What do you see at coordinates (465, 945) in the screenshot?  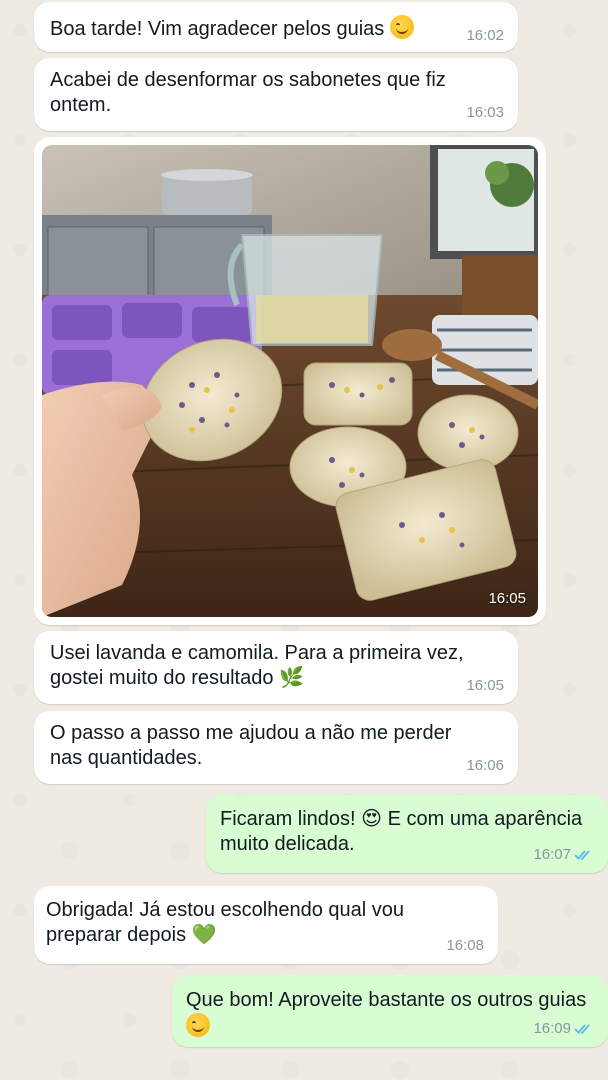 I see `message-timestamp: 16:08` at bounding box center [465, 945].